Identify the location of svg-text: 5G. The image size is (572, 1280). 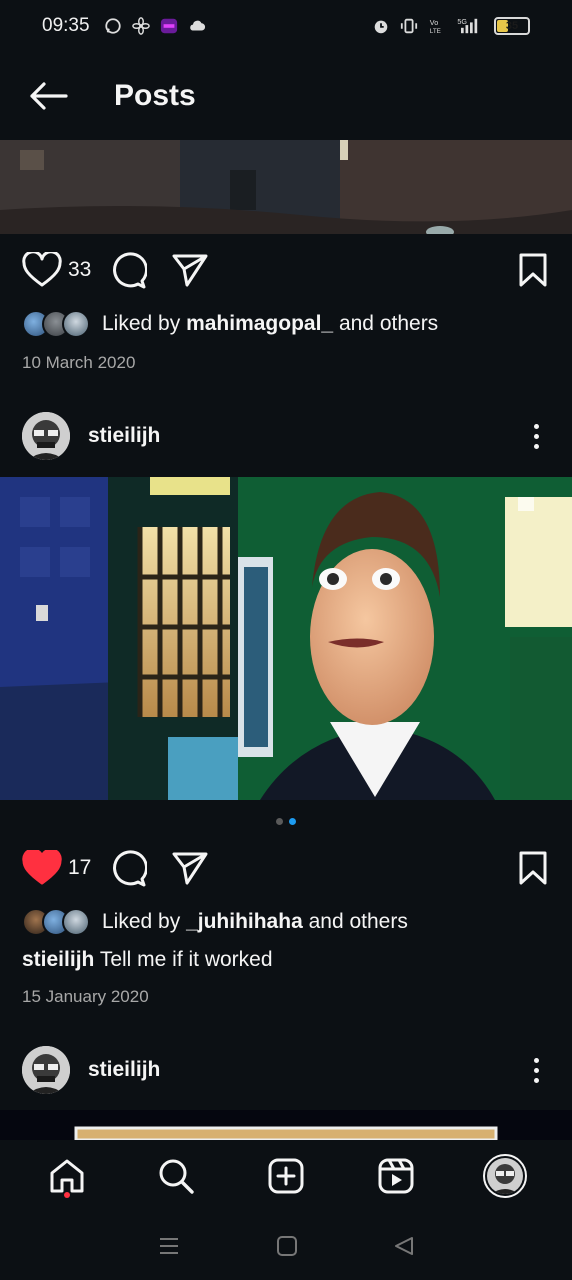
(462, 21).